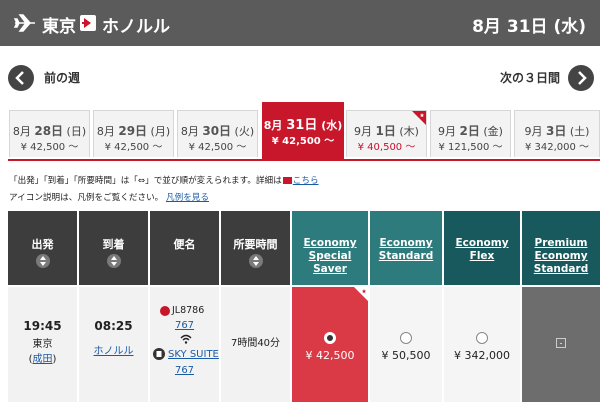 Image resolution: width=600 pixels, height=402 pixels. Describe the element at coordinates (561, 256) in the screenshot. I see `fare-header-link: Premium Economy Standard` at that location.